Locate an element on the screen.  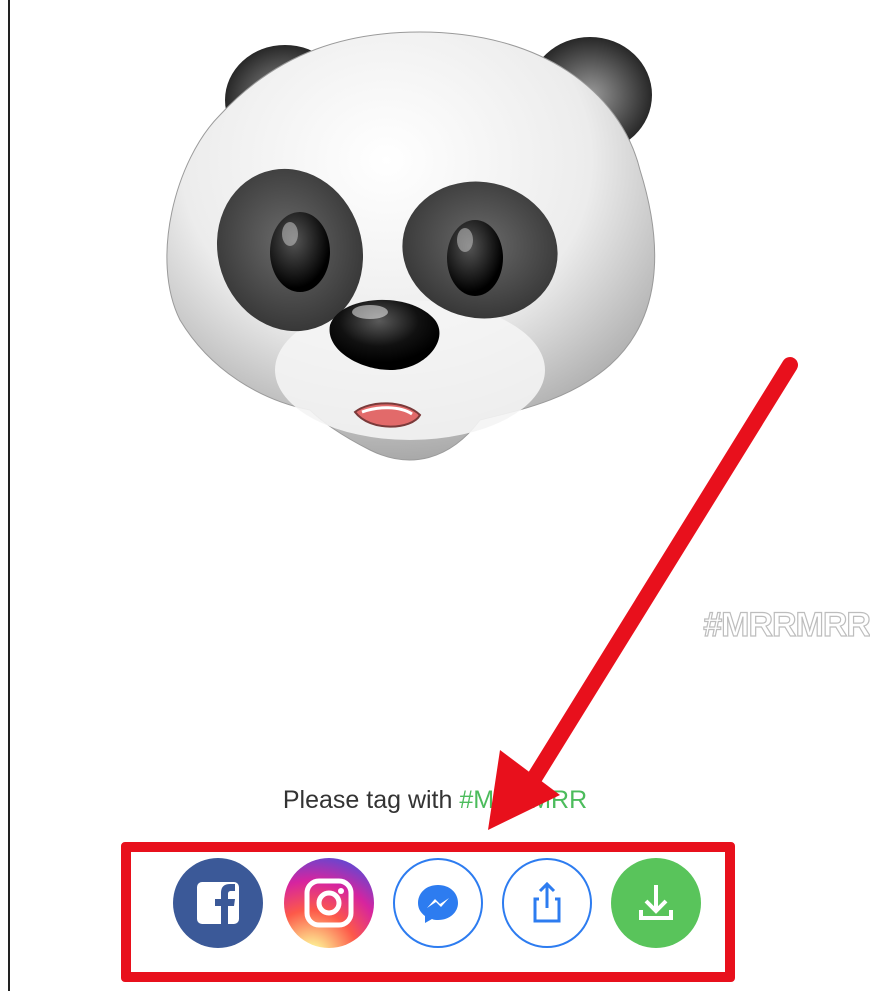
tag-prefix: Please tag with is located at coordinates (371, 800).